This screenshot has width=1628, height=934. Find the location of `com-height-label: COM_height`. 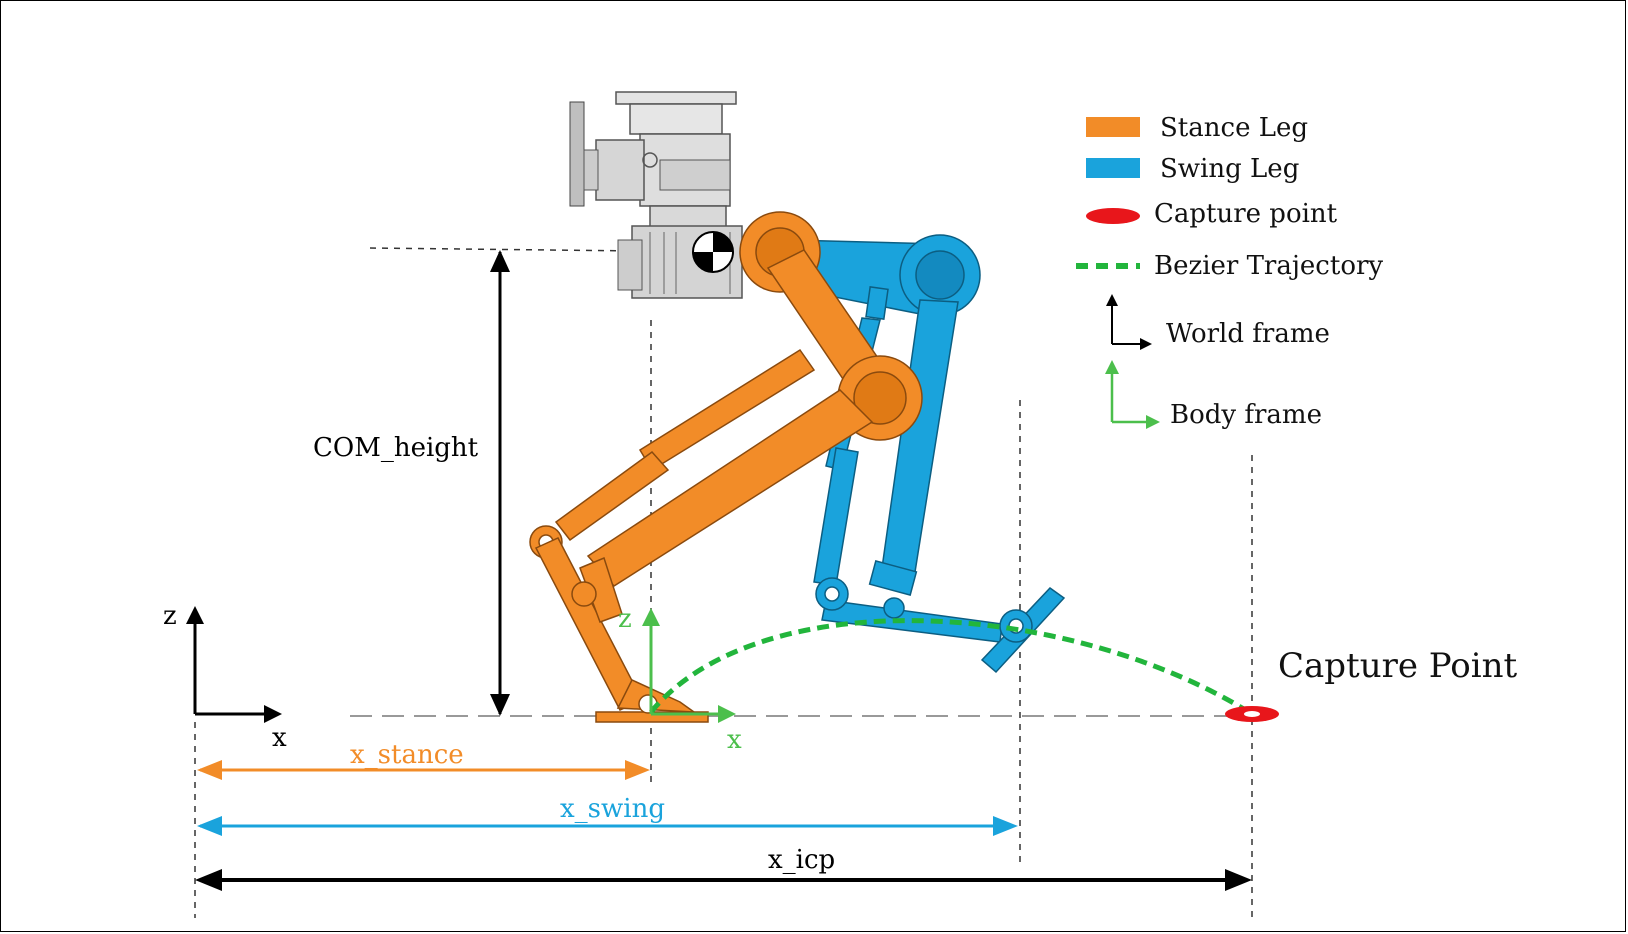

com-height-label: COM_height is located at coordinates (396, 448).